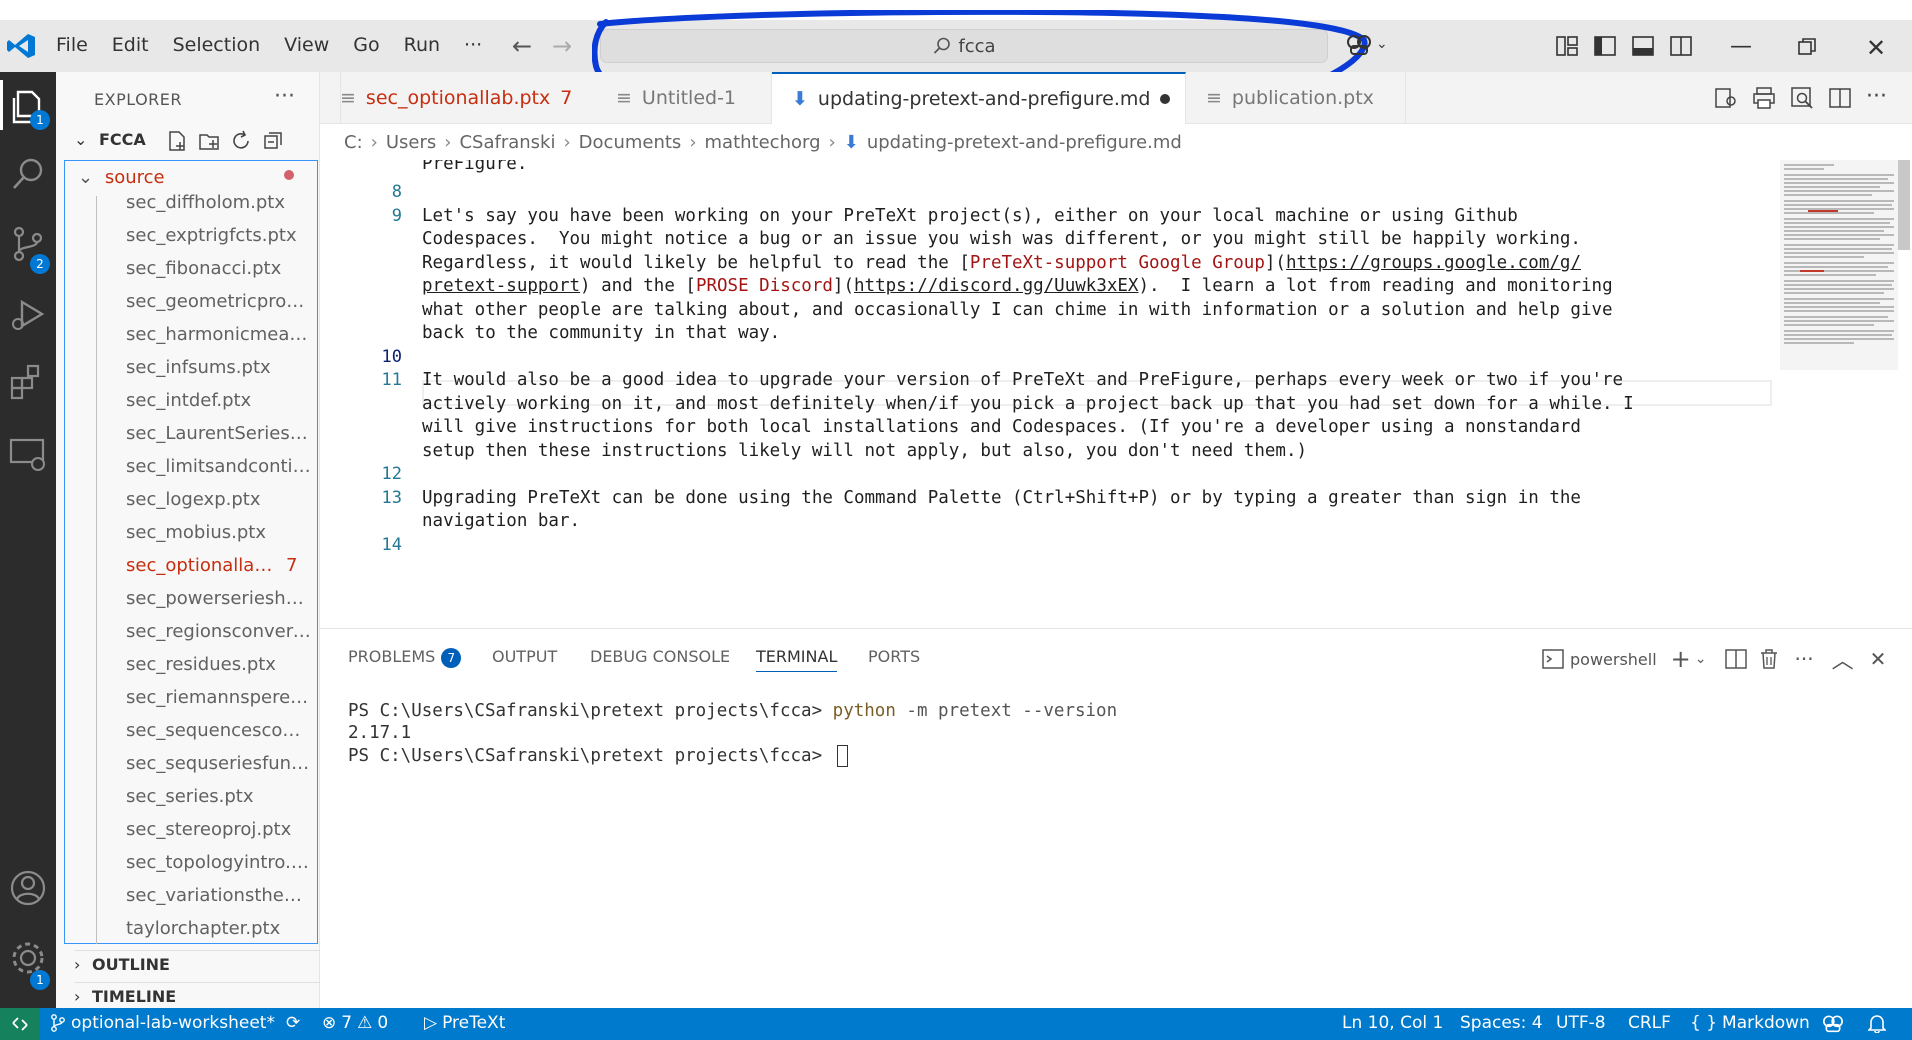 This screenshot has width=1912, height=1040. Describe the element at coordinates (219, 367) in the screenshot. I see `file-item: sec_infsums.ptx` at that location.